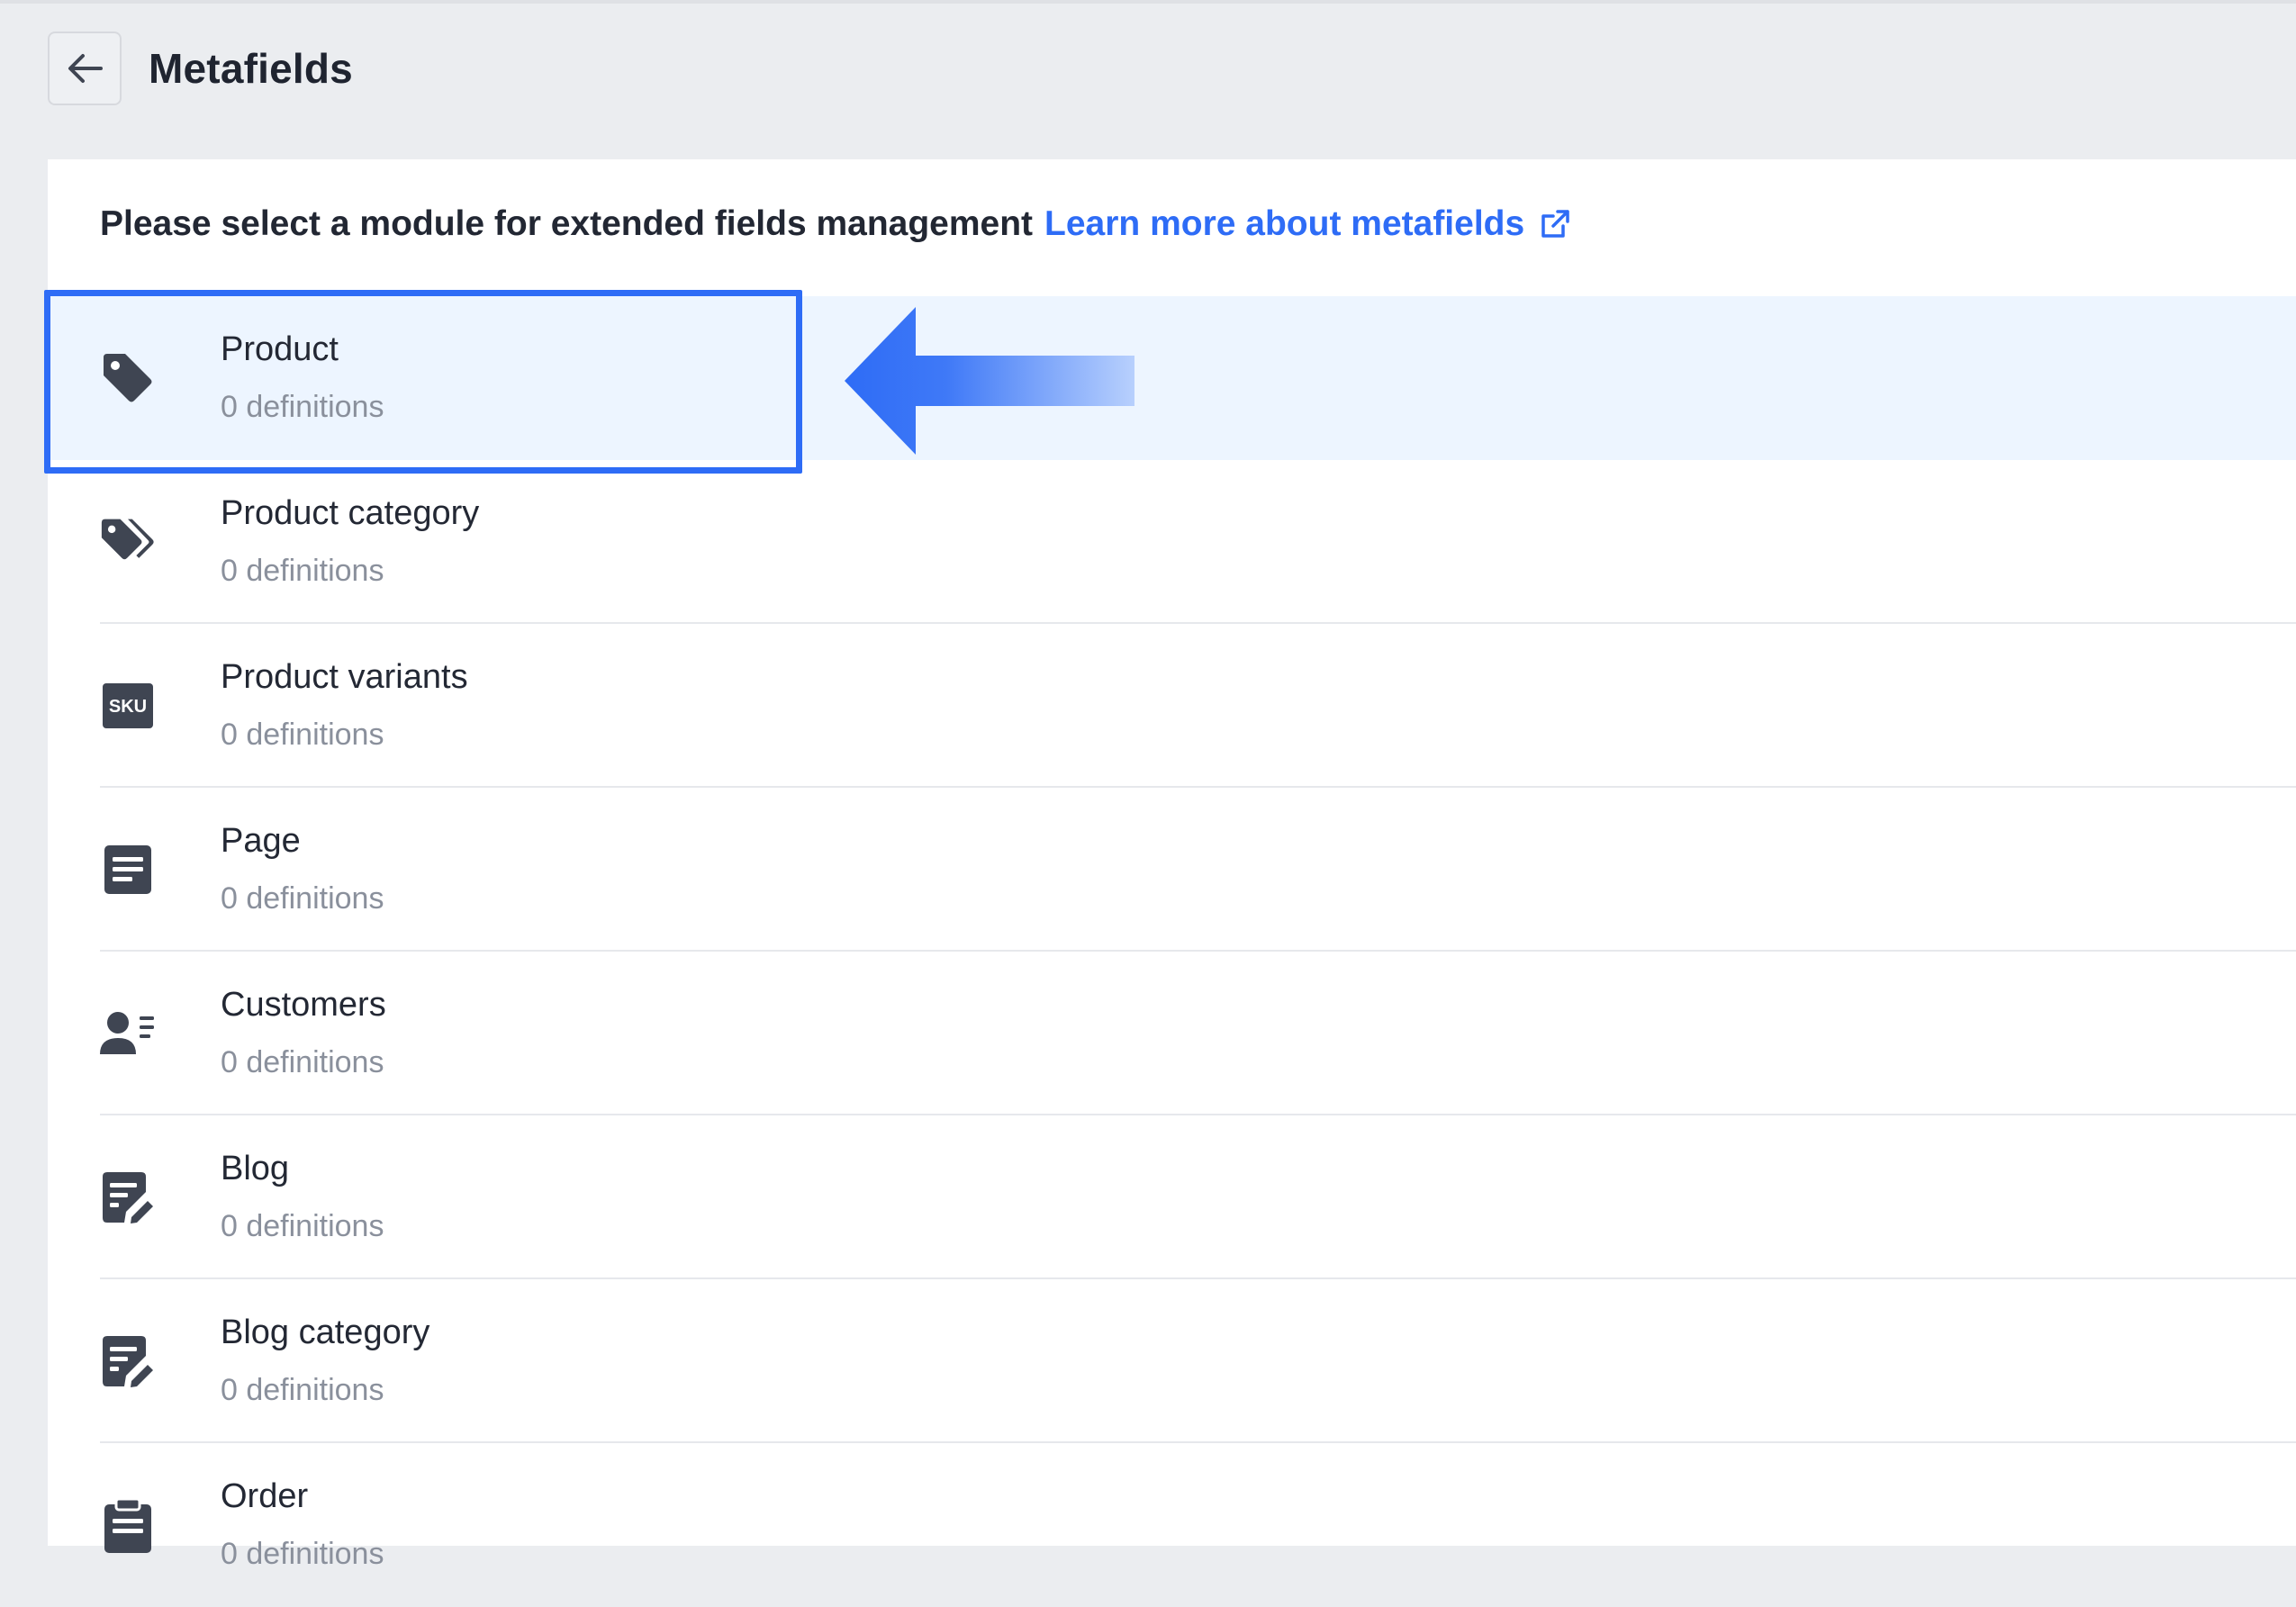  I want to click on module-row-customers: Customers 0 definitions, so click(1172, 1033).